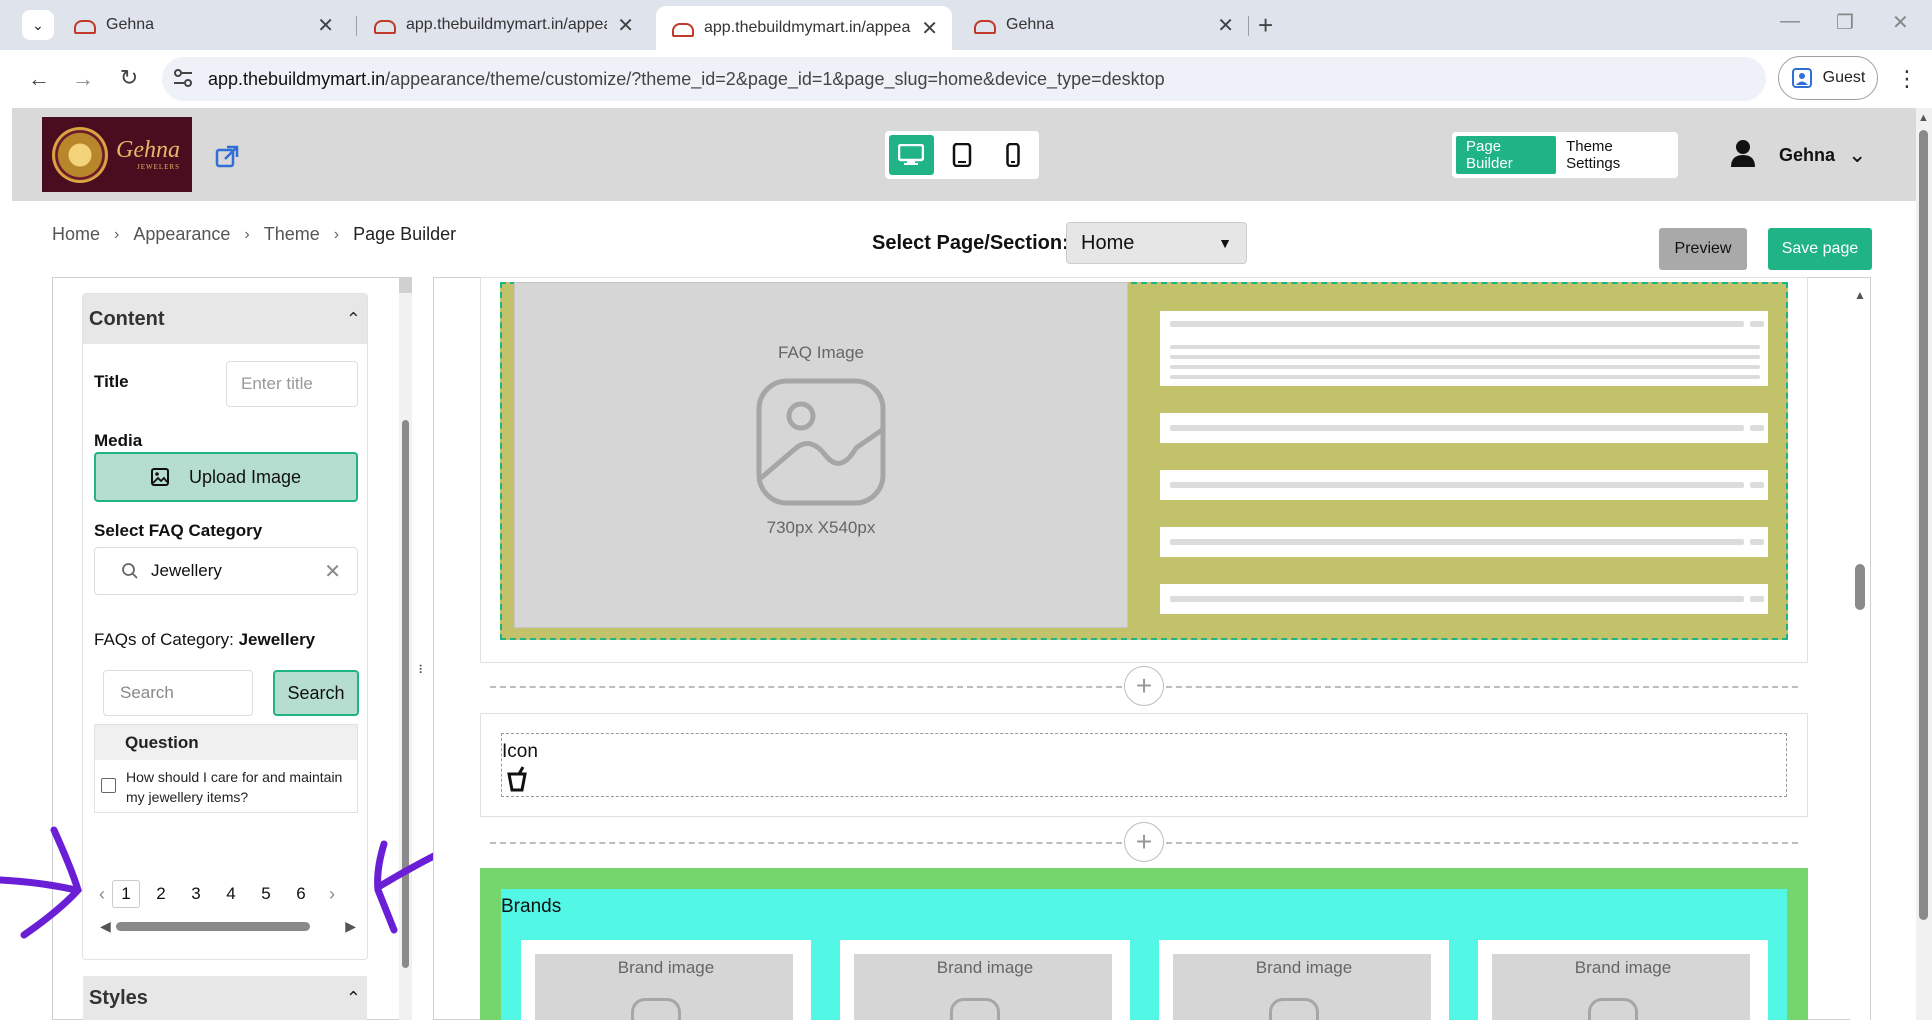 Image resolution: width=1932 pixels, height=1020 pixels. What do you see at coordinates (1012, 155) in the screenshot?
I see `mobile-view-button` at bounding box center [1012, 155].